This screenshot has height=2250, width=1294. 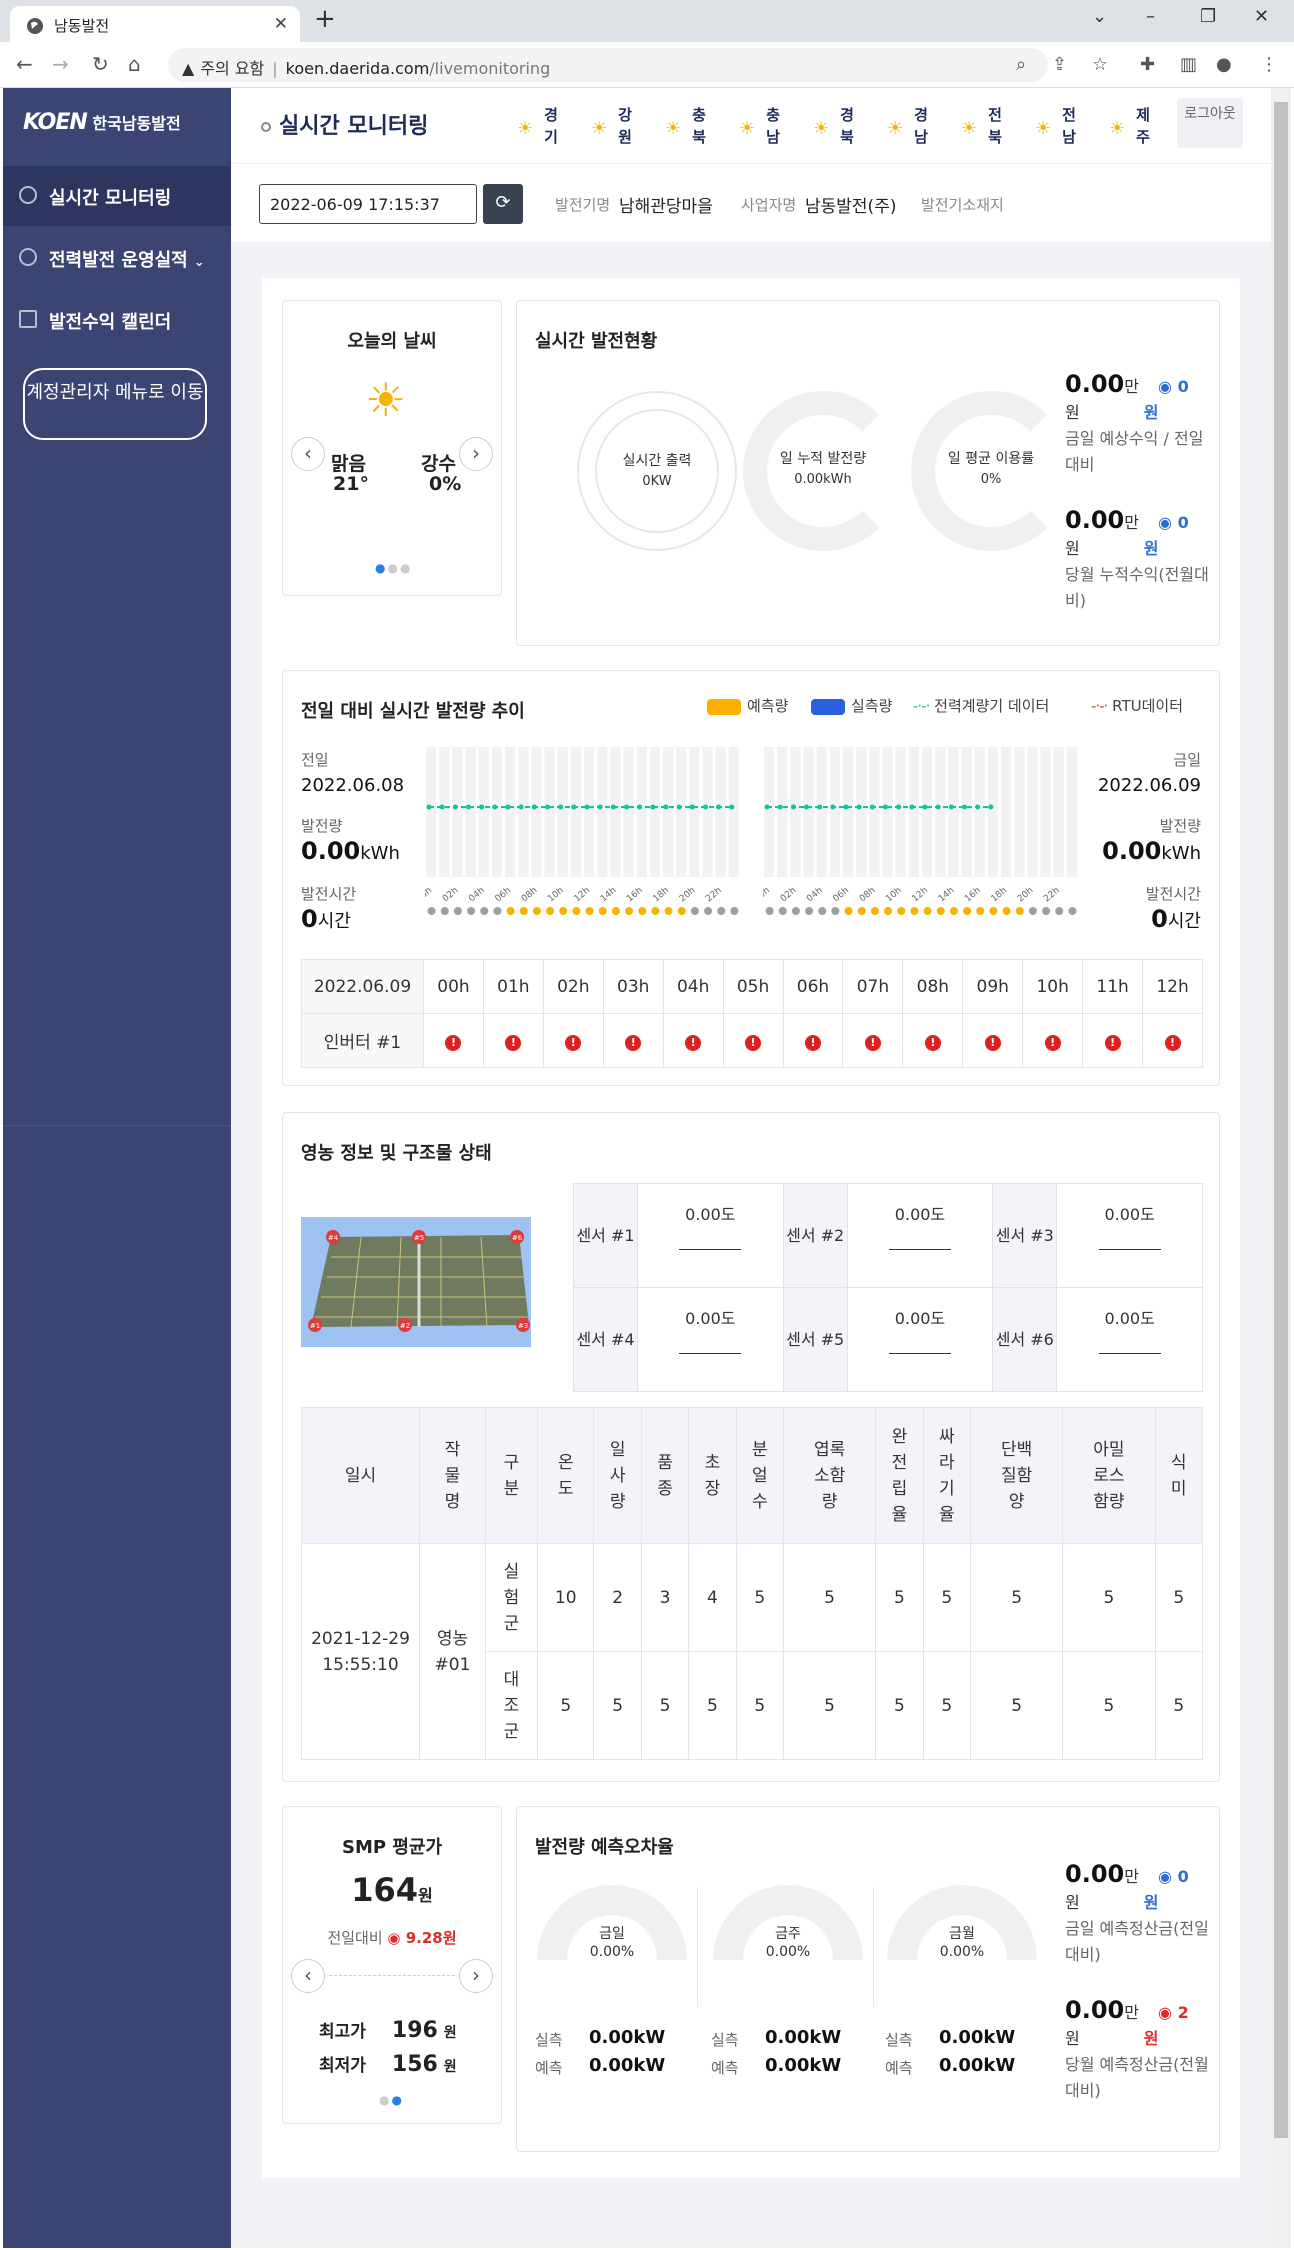 What do you see at coordinates (1210, 123) in the screenshot?
I see `logout-button: 로그아웃` at bounding box center [1210, 123].